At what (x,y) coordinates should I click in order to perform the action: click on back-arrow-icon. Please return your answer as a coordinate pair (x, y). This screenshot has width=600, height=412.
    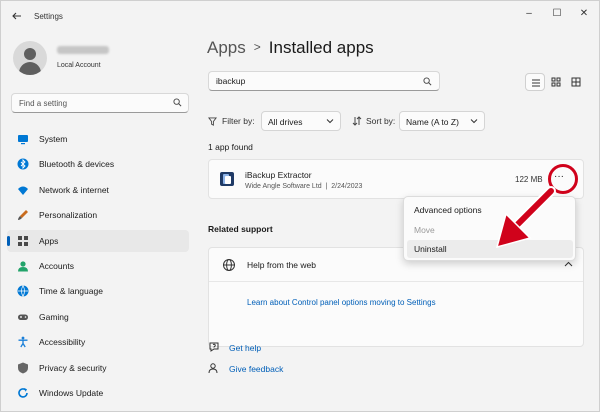
    Looking at the image, I should click on (16, 16).